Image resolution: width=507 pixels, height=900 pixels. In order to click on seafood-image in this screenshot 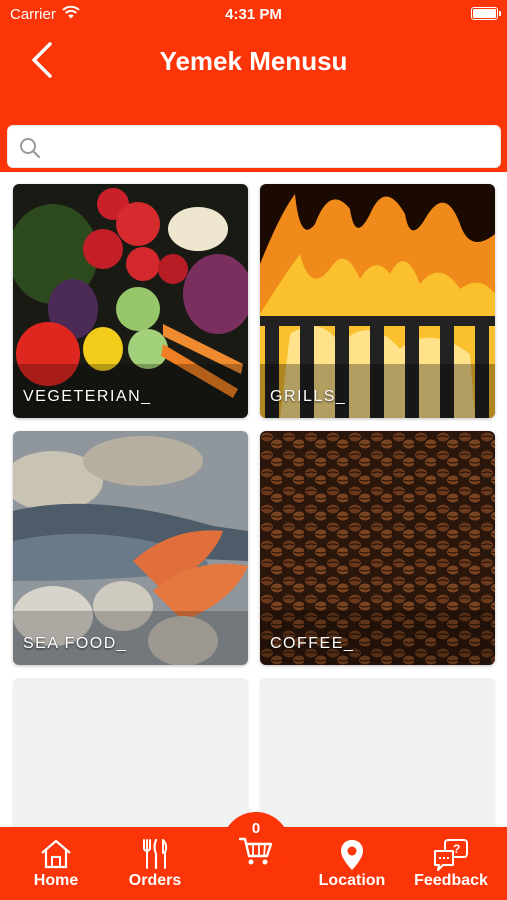, I will do `click(130, 548)`.